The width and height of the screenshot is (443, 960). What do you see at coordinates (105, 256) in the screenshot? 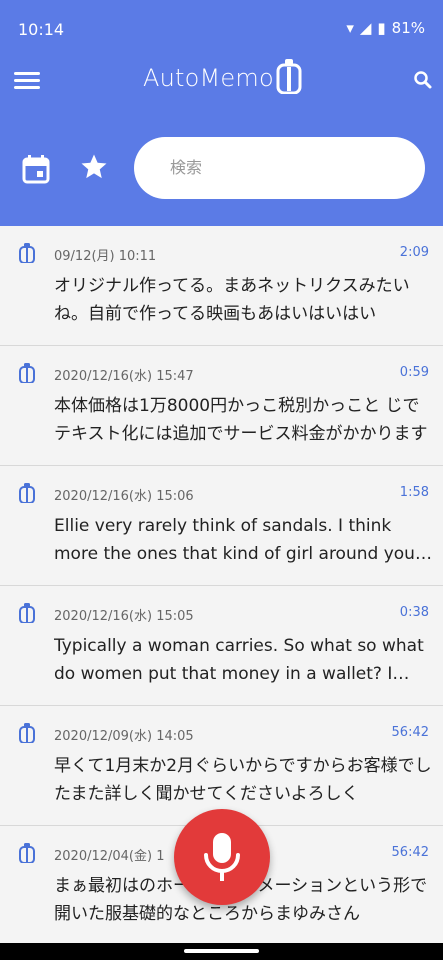
I see `memo-date: 09/12(月) 10:11` at bounding box center [105, 256].